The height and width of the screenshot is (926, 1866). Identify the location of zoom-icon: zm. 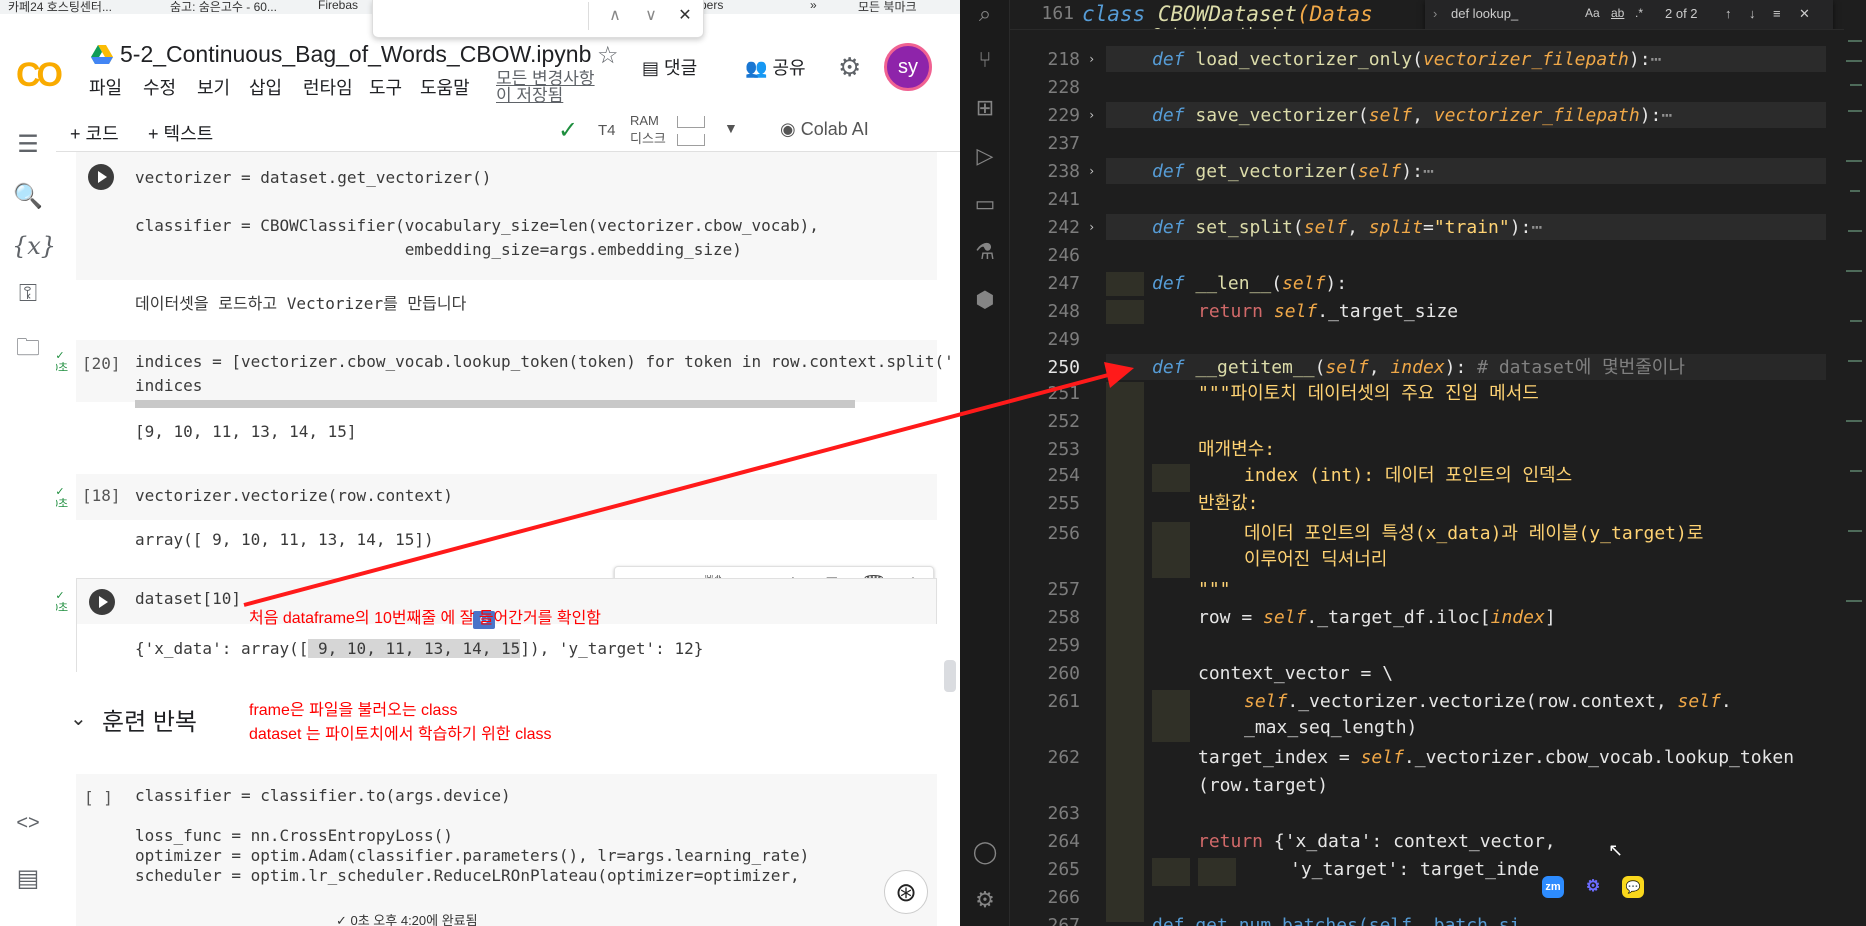
(1553, 887).